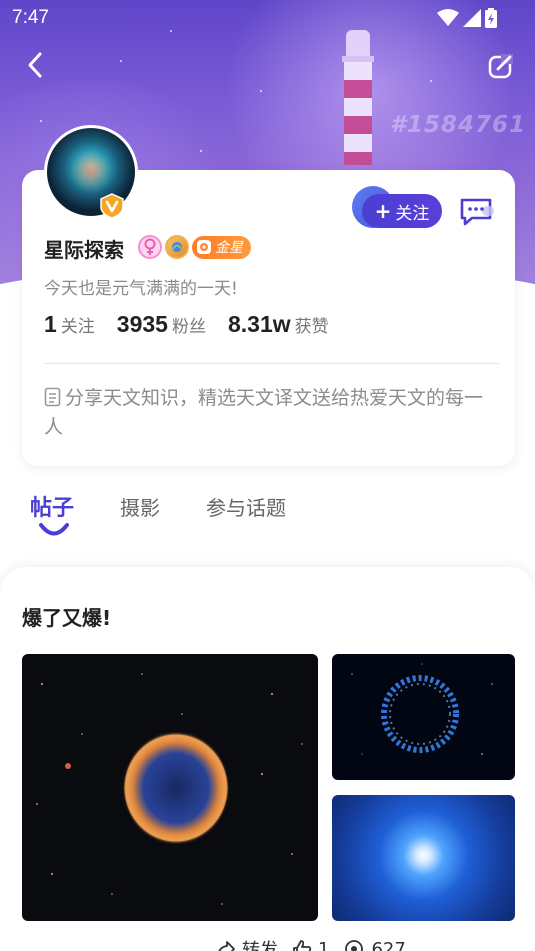  Describe the element at coordinates (221, 247) in the screenshot. I see `level-badge: 金星` at that location.